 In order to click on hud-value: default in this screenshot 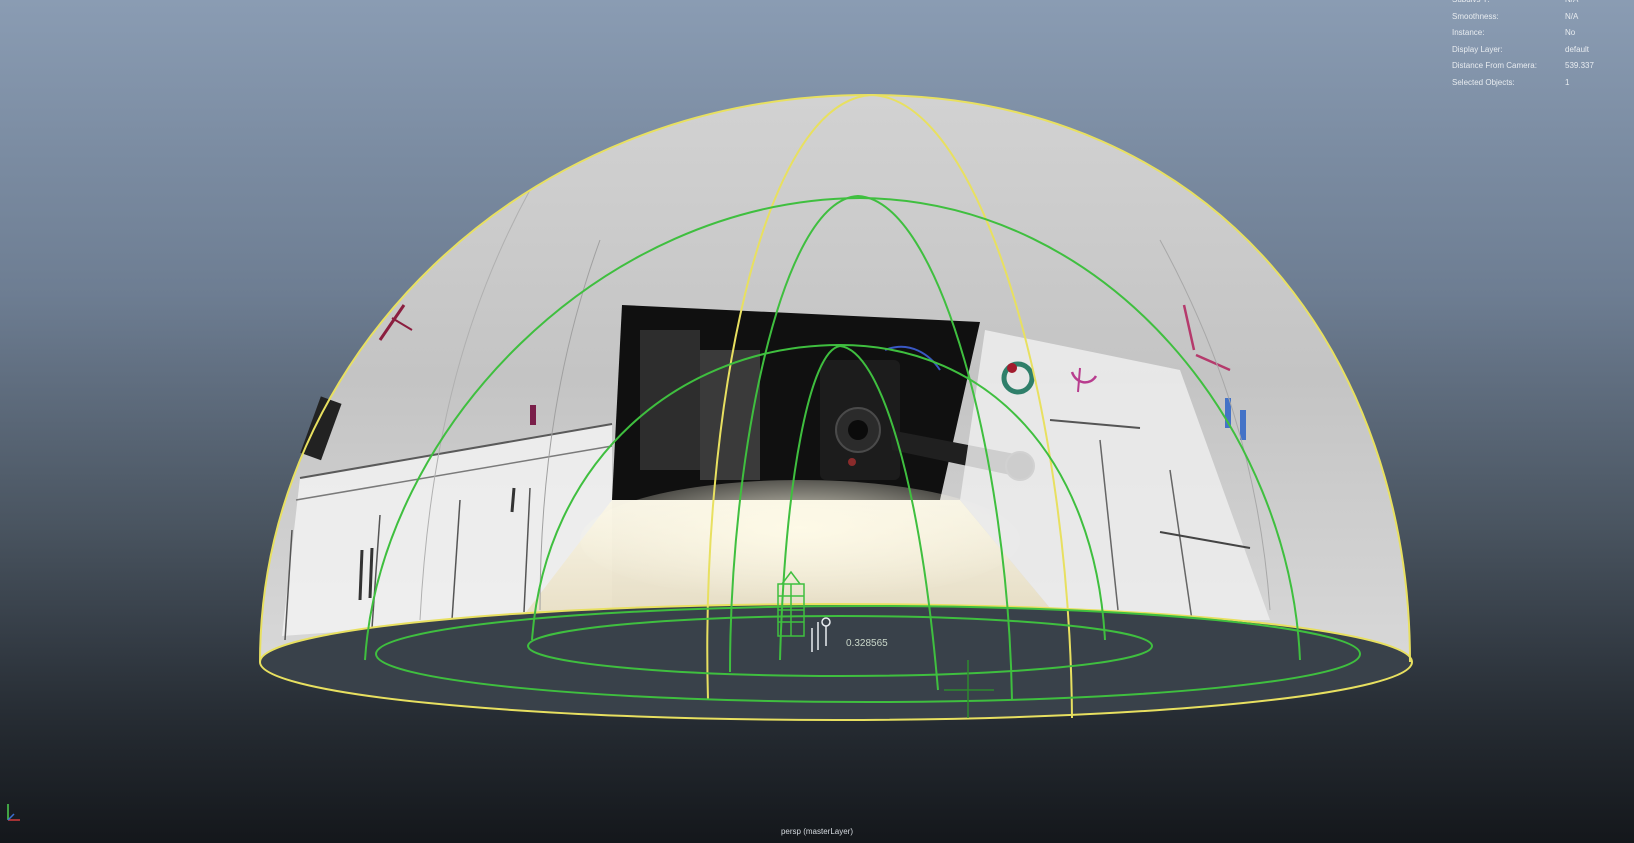, I will do `click(1577, 49)`.